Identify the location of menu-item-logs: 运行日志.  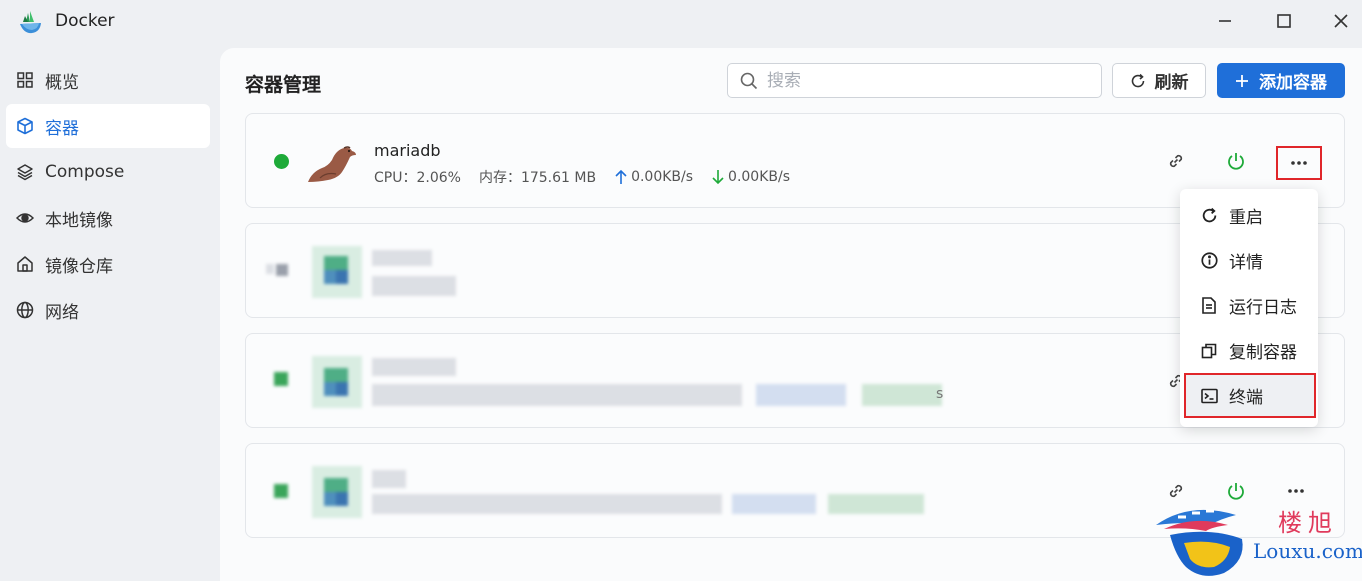
(1249, 305).